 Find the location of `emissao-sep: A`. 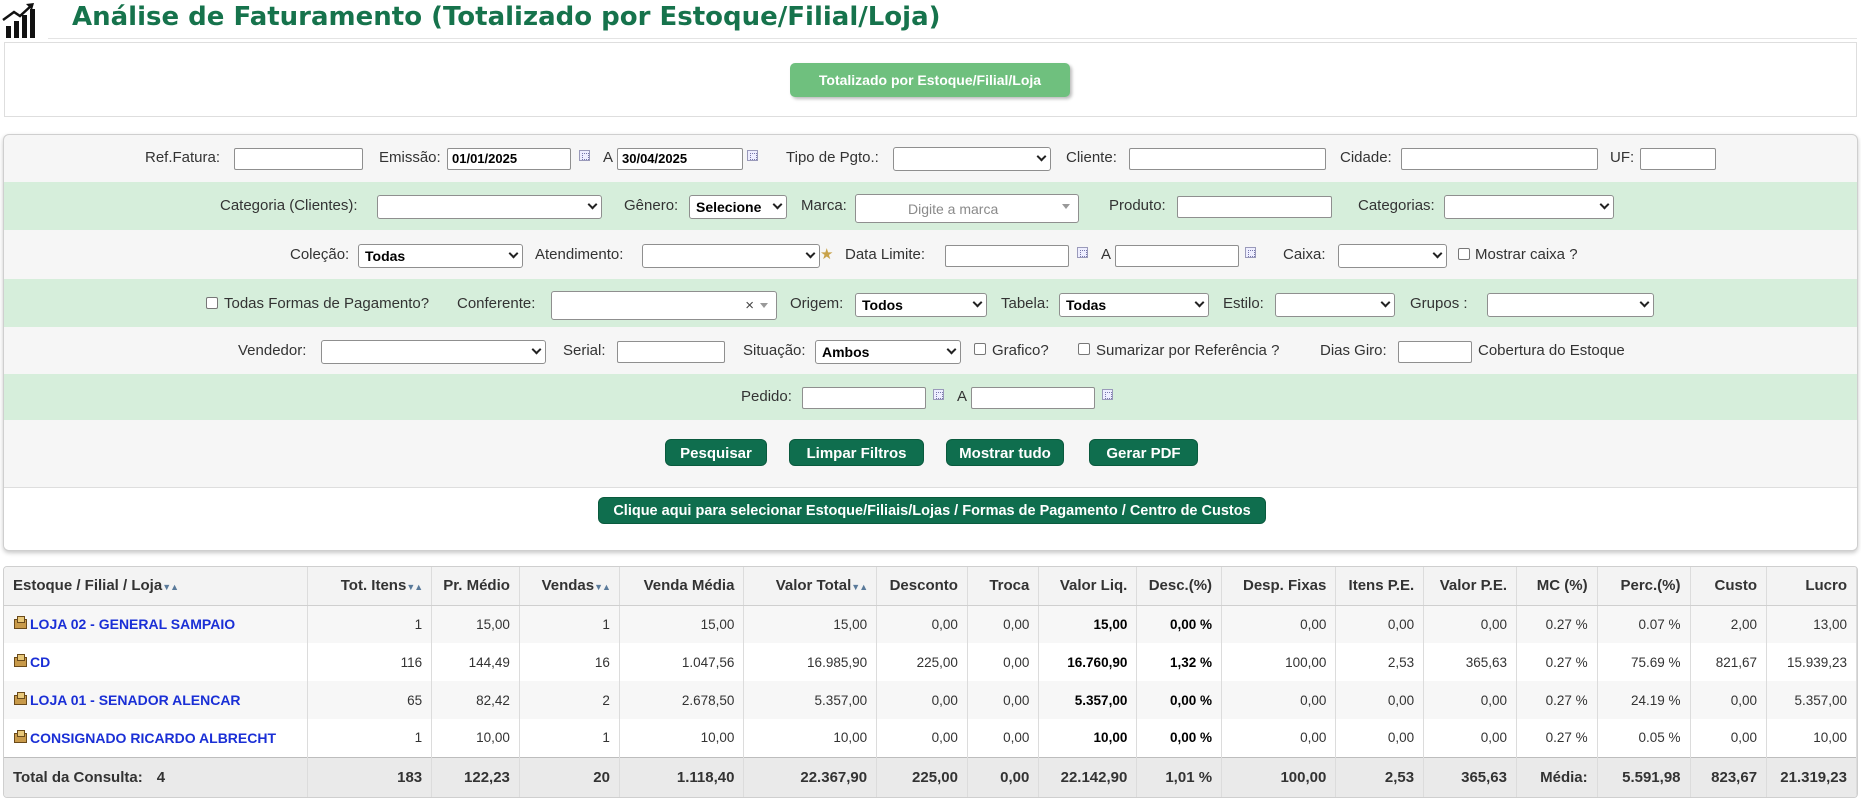

emissao-sep: A is located at coordinates (608, 157).